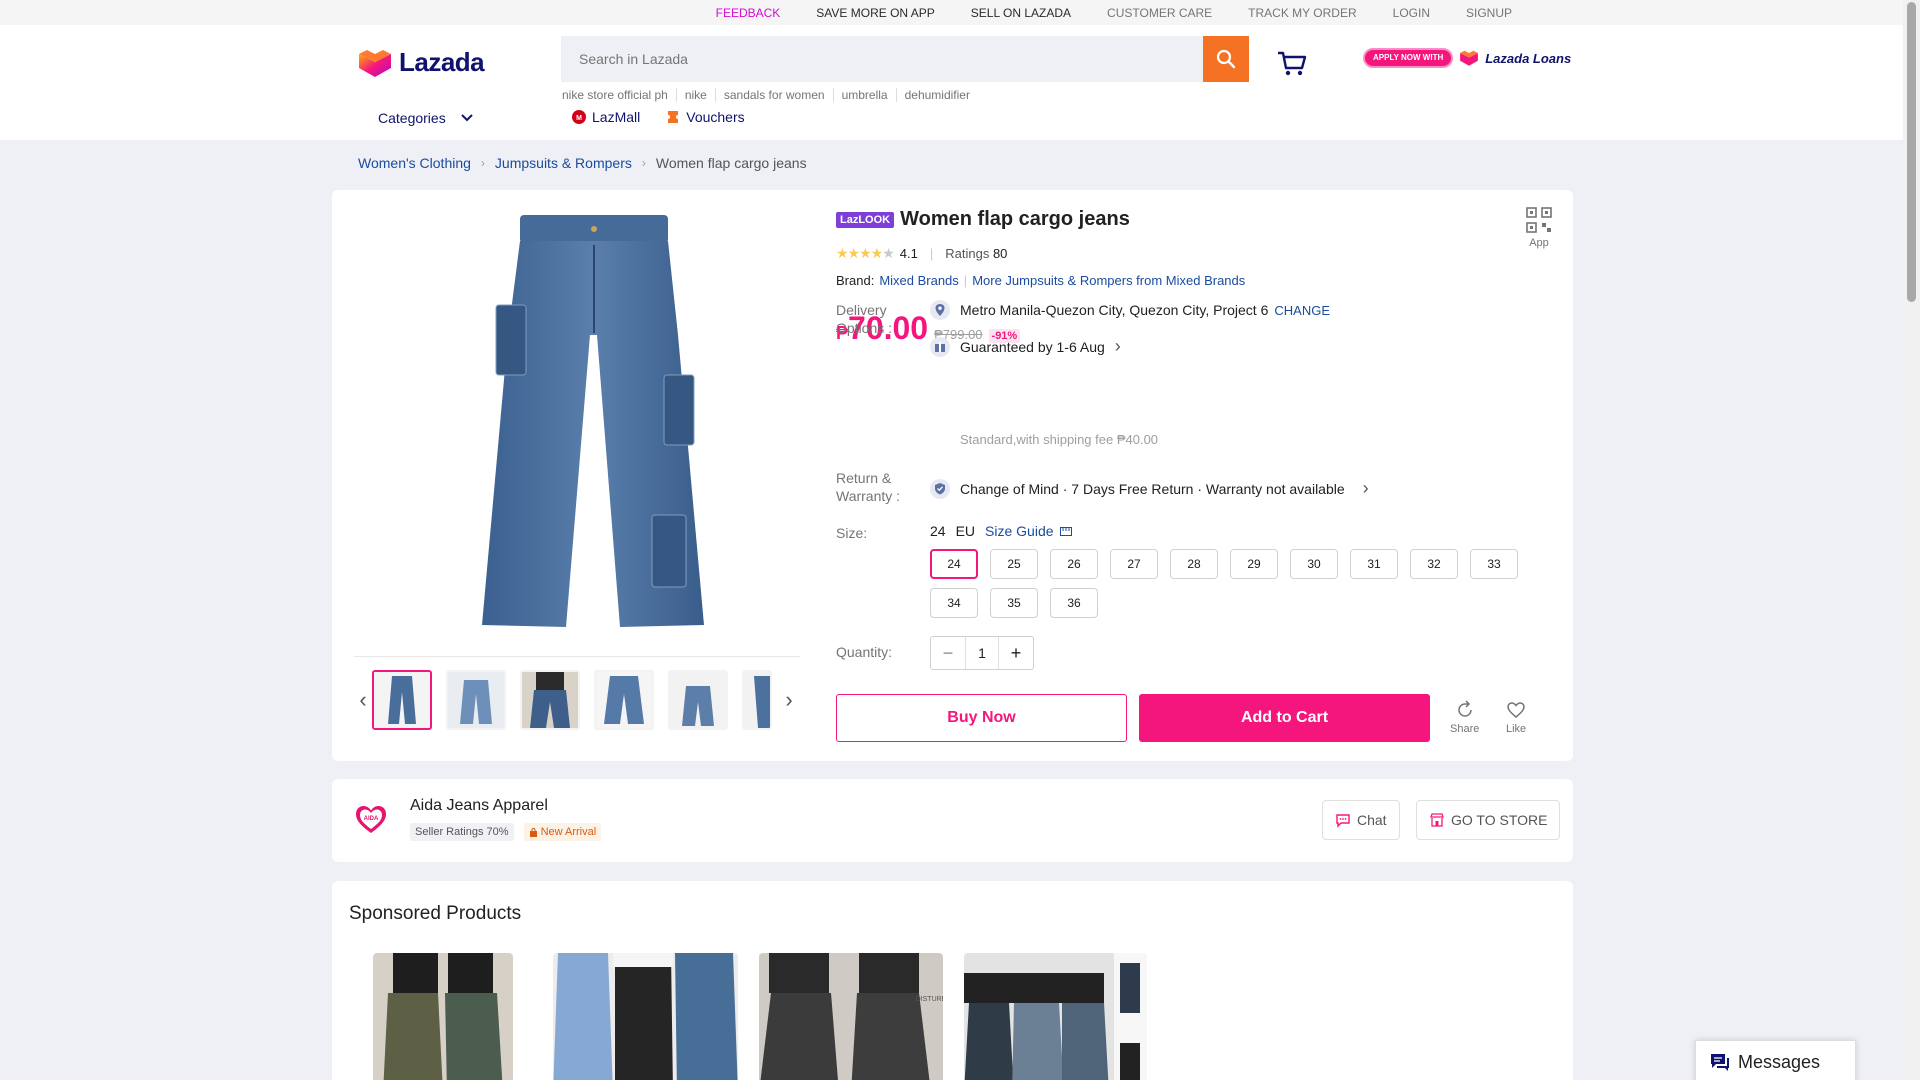 This screenshot has height=1080, width=1920. Describe the element at coordinates (855, 280) in the screenshot. I see `brand-label: Brand:` at that location.